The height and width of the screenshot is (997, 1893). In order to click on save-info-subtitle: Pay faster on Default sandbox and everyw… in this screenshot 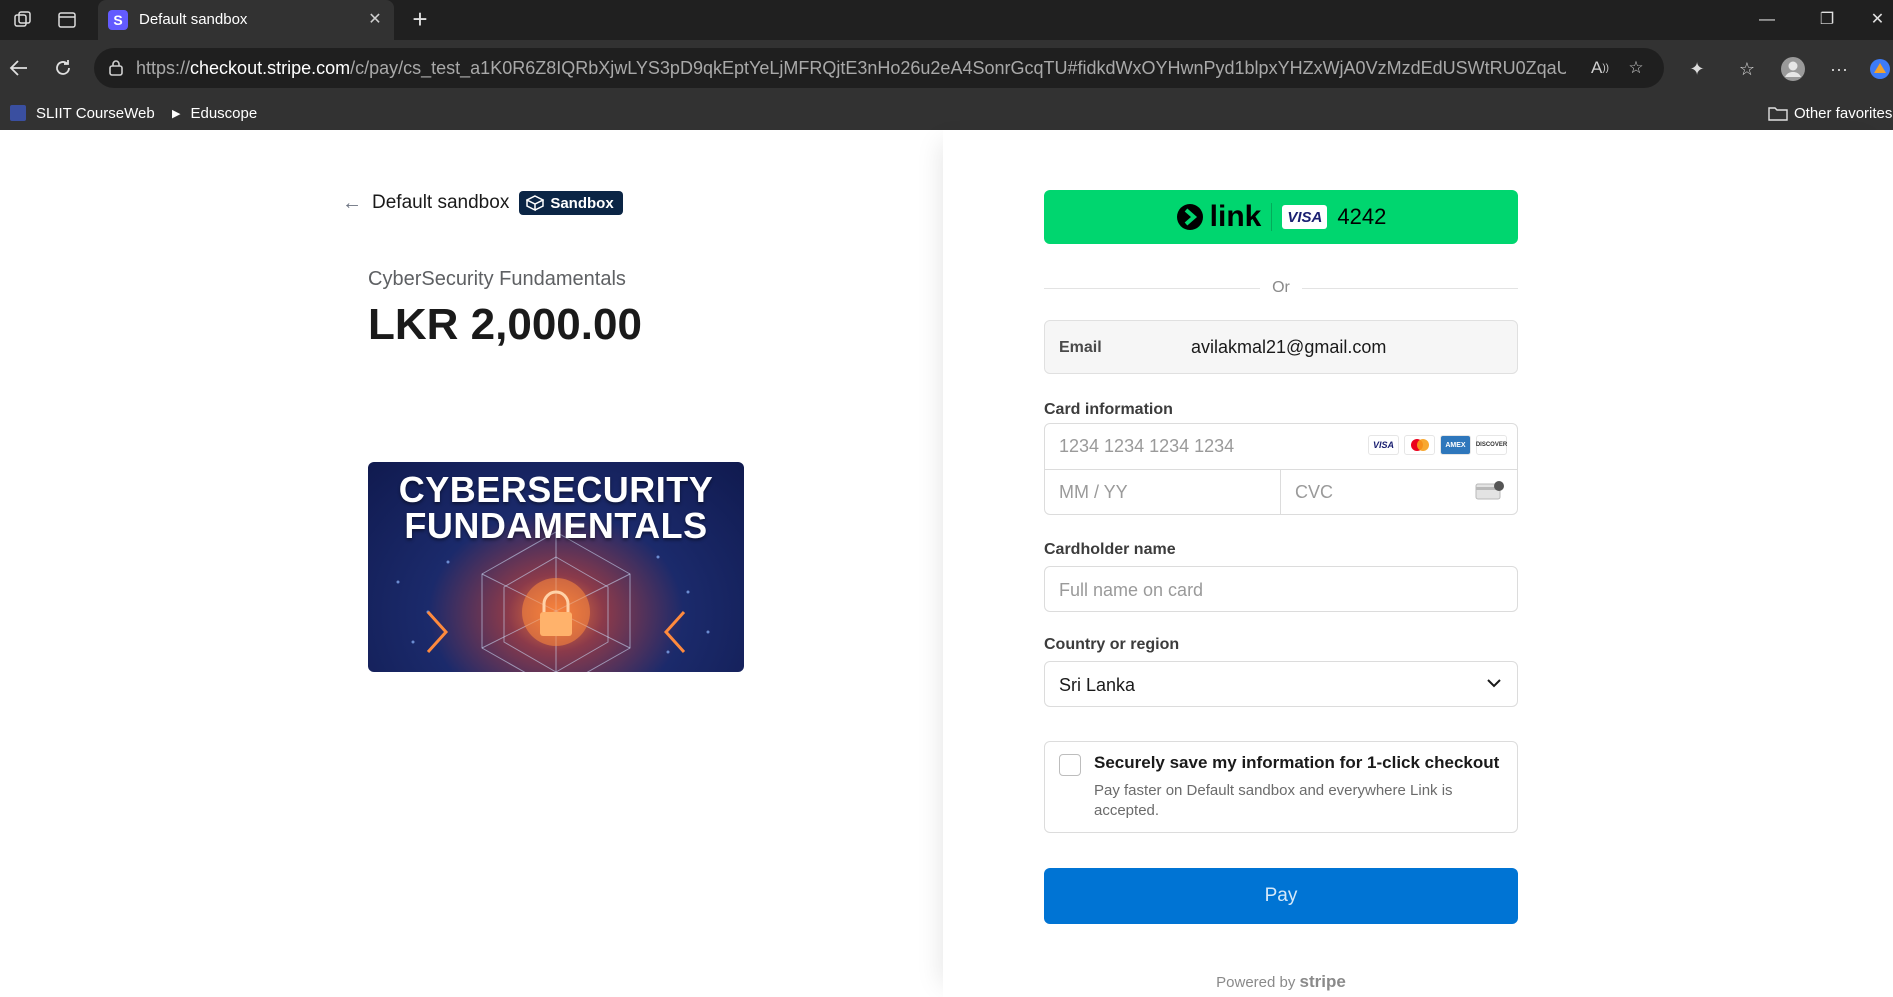, I will do `click(1273, 800)`.